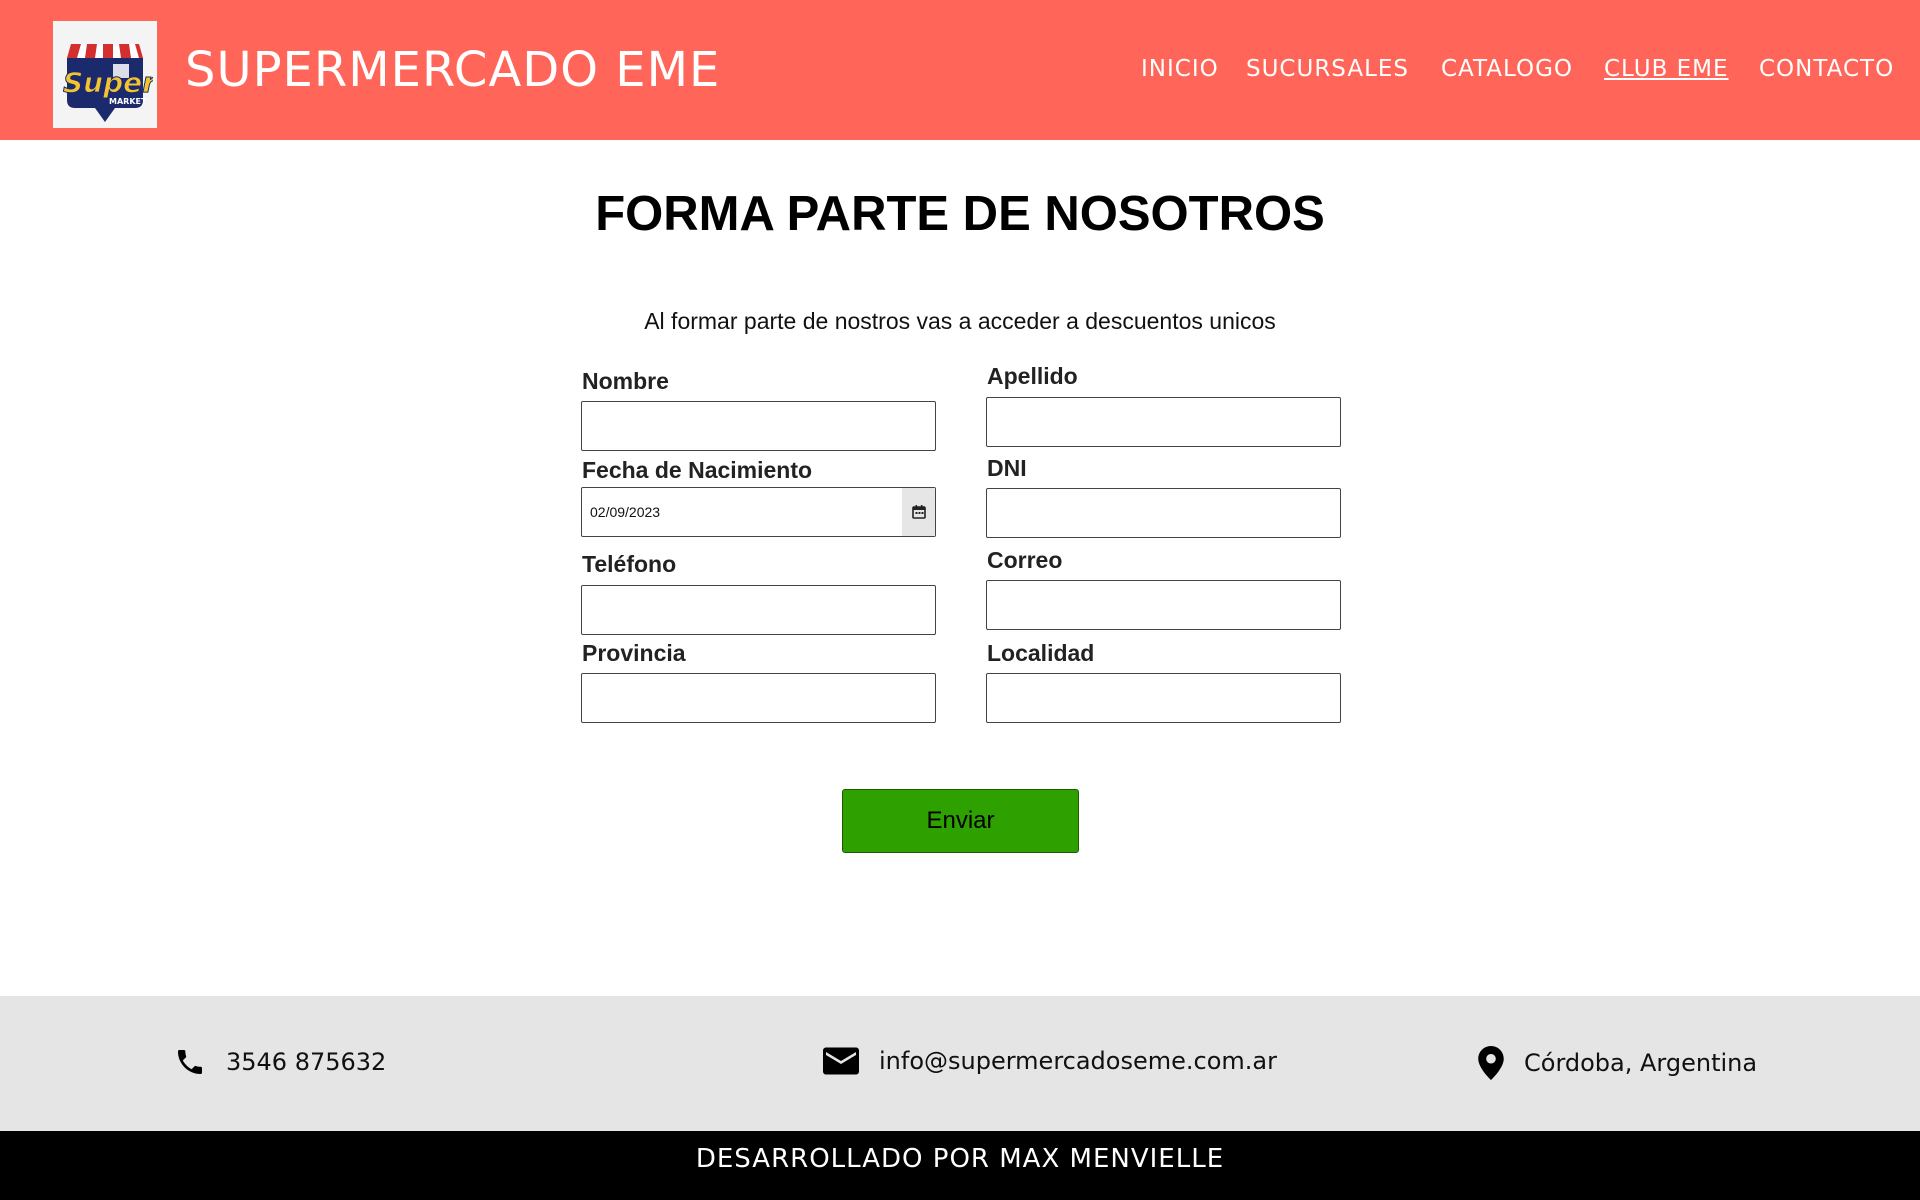  Describe the element at coordinates (1826, 69) in the screenshot. I see `nav-contacto: CONTACTO` at that location.